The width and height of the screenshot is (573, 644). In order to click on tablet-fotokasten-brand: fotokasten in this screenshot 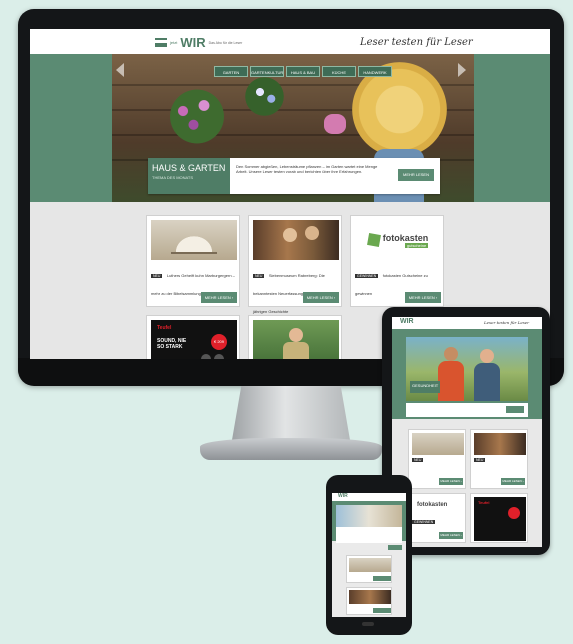, I will do `click(432, 505)`.